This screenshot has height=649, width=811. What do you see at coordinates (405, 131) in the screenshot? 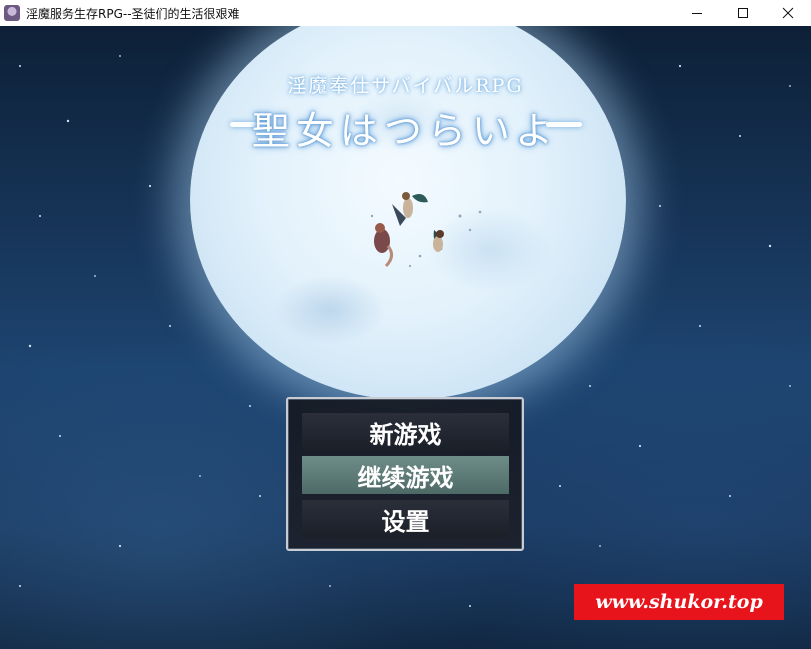
I see `game-title-logo: 聖女はつらいよ` at bounding box center [405, 131].